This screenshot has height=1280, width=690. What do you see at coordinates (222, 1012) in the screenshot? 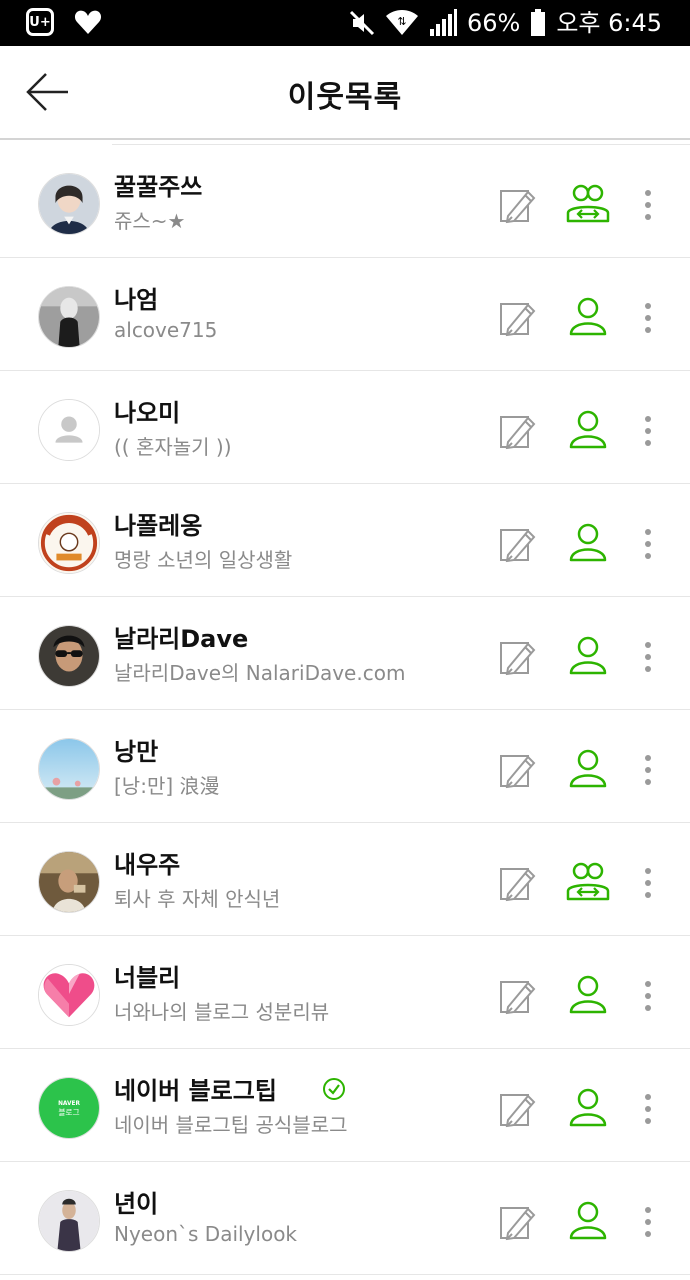
I see `neighbor-description: 너와나의 블로그 성분리뷰` at bounding box center [222, 1012].